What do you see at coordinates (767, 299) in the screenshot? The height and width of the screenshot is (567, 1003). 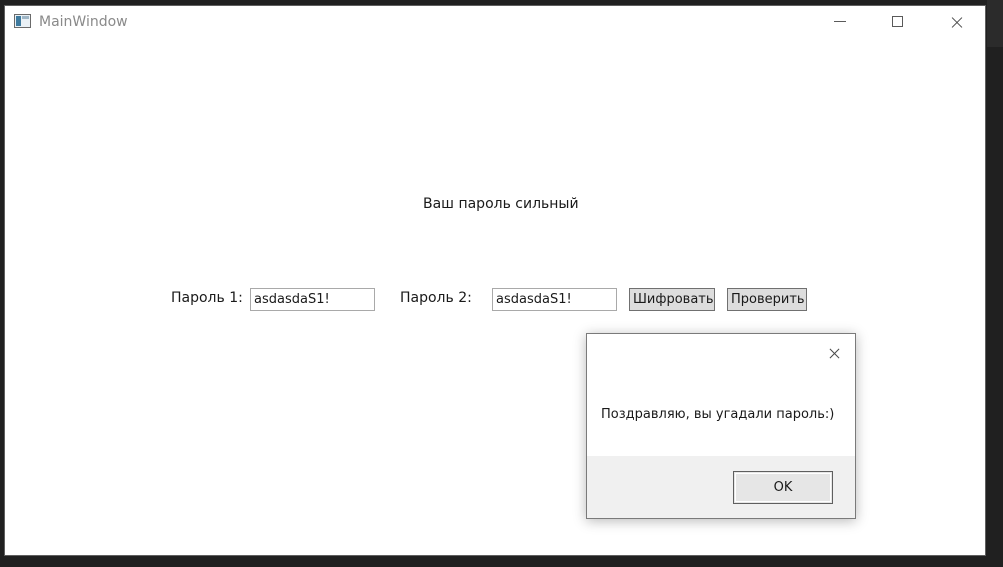 I see `check-button: Проверить` at bounding box center [767, 299].